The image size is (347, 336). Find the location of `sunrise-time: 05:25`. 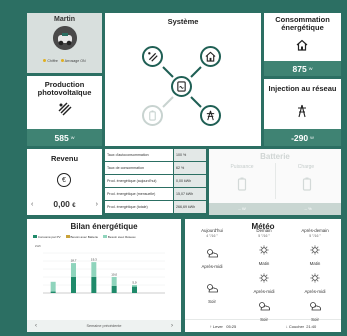

sunrise-time: 05:25 is located at coordinates (231, 326).